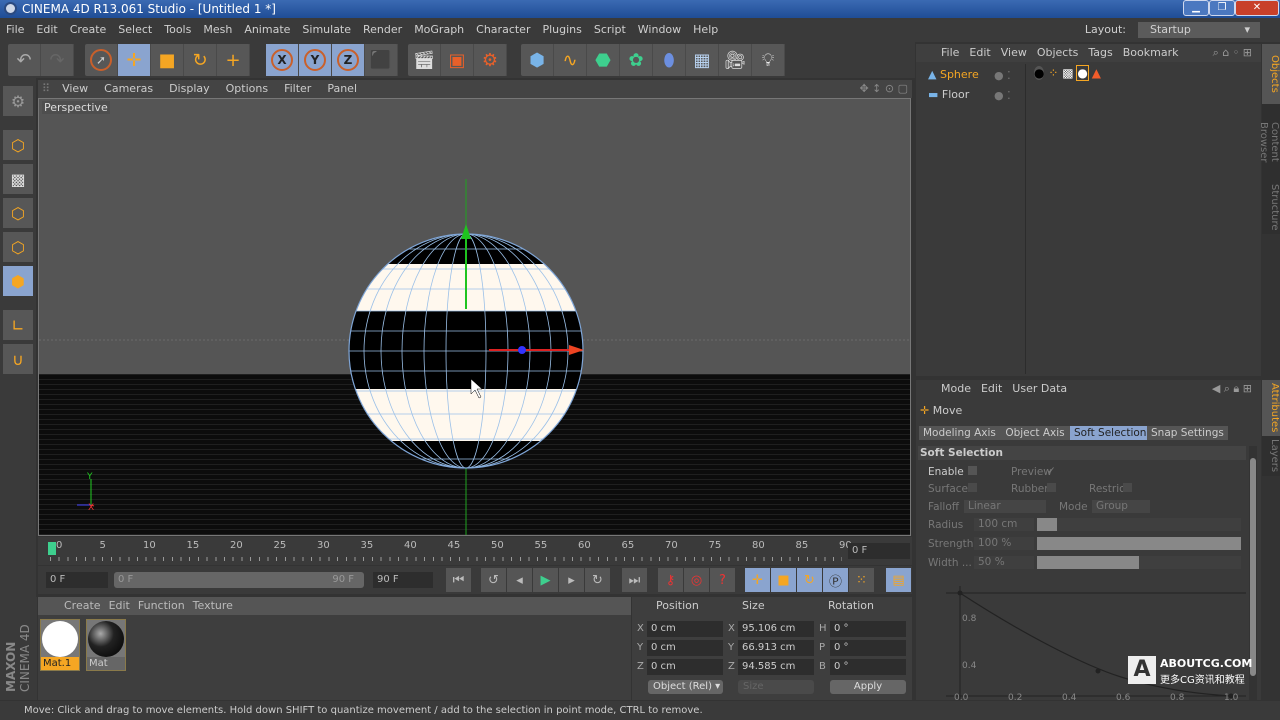 The width and height of the screenshot is (1280, 720). Describe the element at coordinates (282, 60) in the screenshot. I see `x-axis-lock-button: X` at that location.